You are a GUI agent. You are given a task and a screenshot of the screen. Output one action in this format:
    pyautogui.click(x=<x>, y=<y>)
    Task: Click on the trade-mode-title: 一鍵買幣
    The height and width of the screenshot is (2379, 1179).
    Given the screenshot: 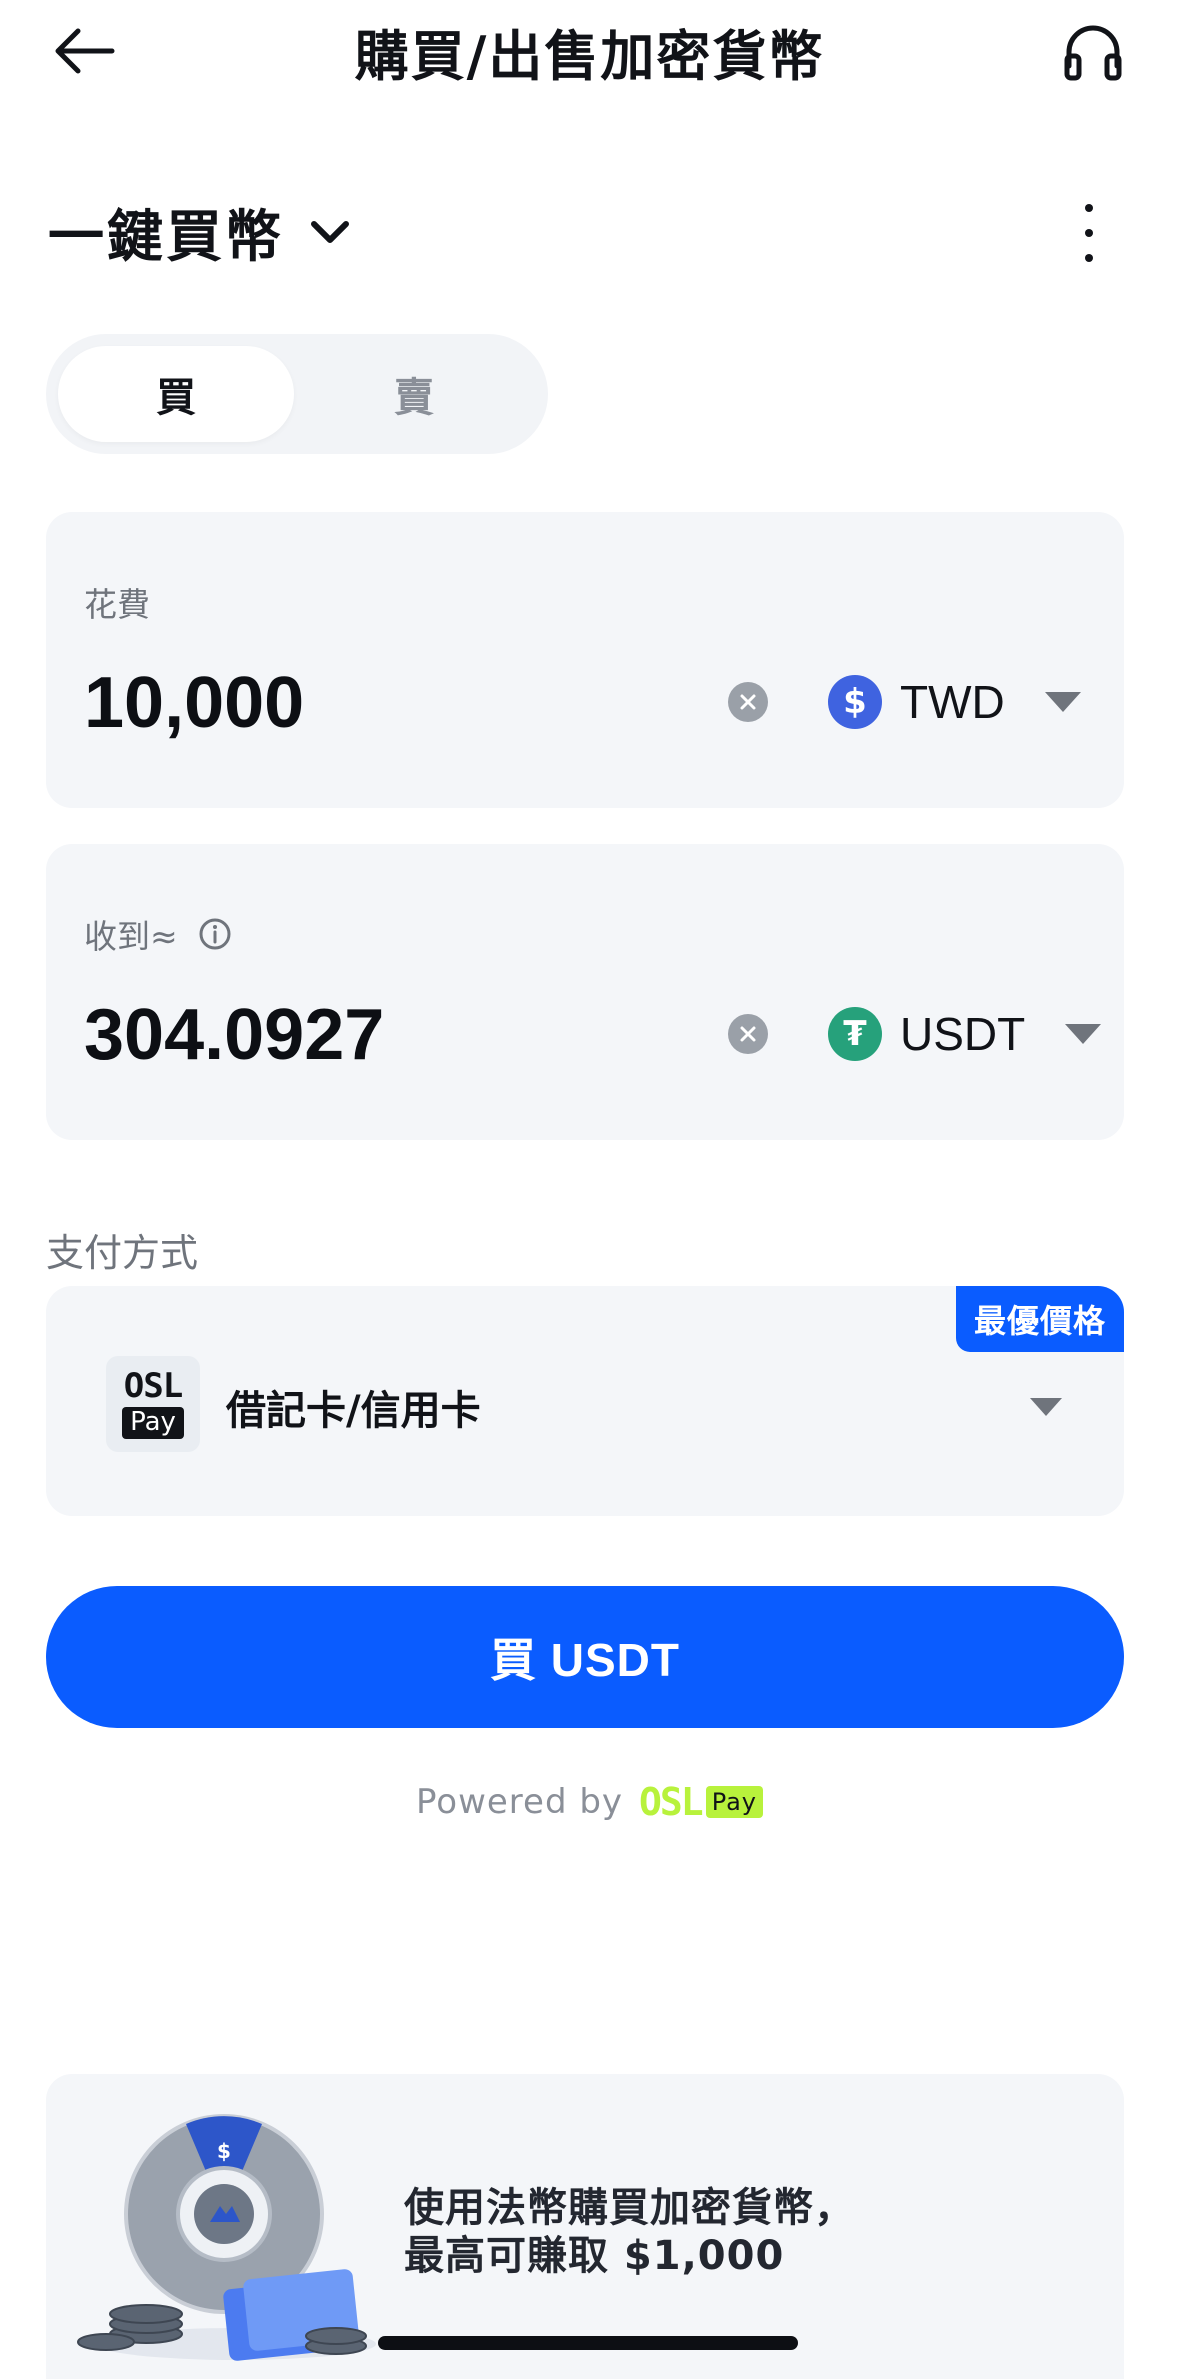 What is the action you would take?
    pyautogui.click(x=166, y=237)
    